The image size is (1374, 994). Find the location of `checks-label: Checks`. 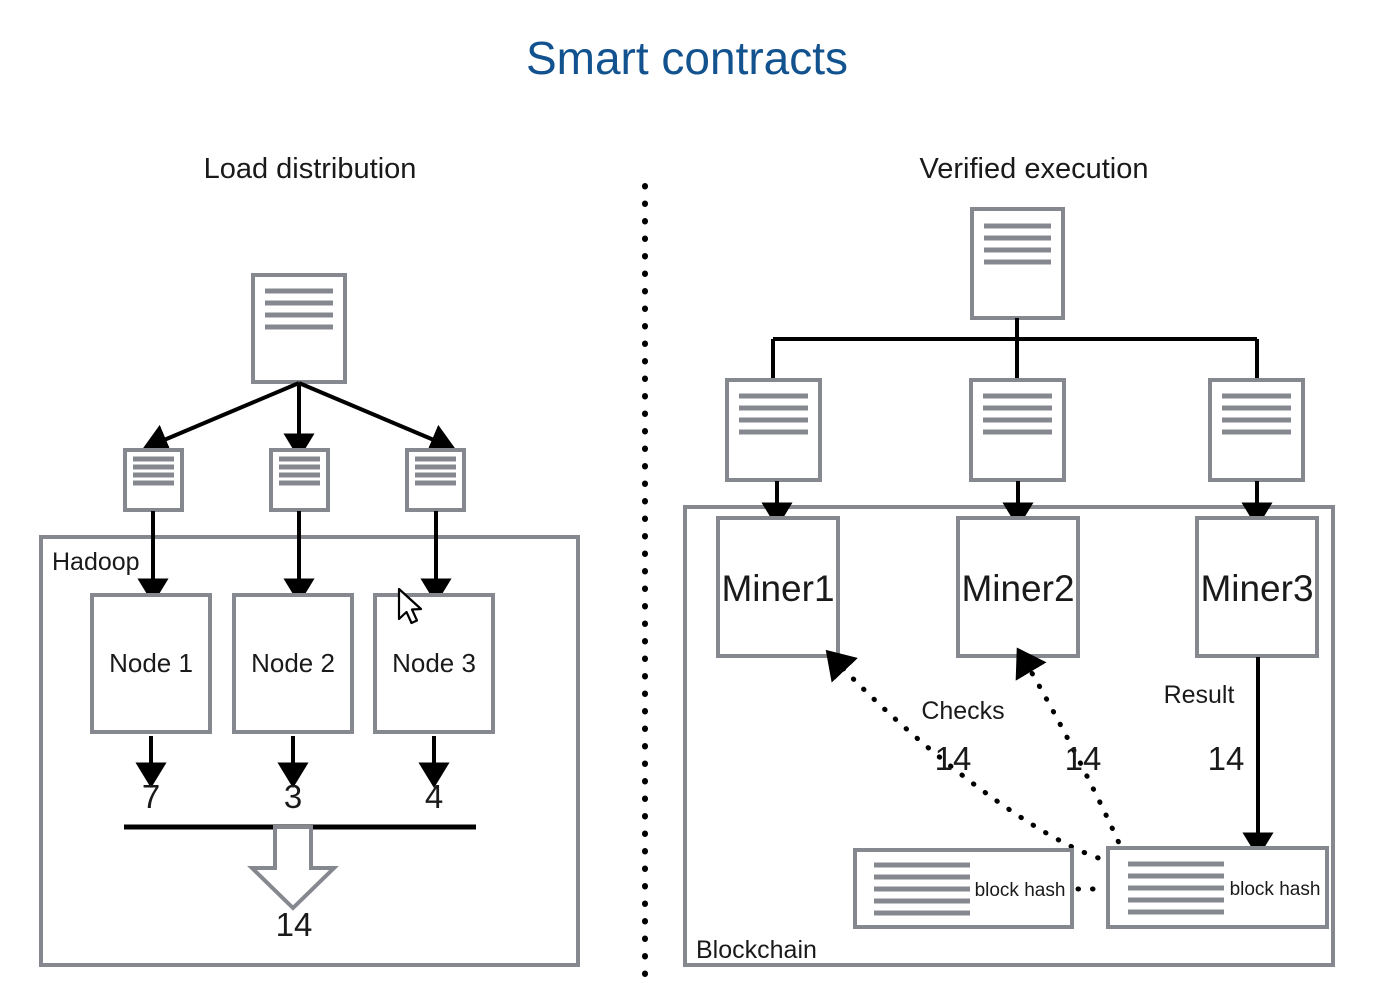

checks-label: Checks is located at coordinates (962, 711).